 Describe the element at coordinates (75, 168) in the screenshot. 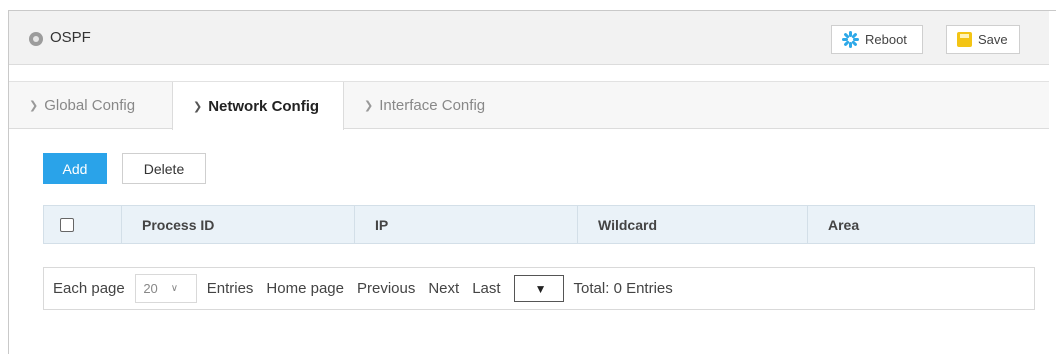

I see `add-button: Add` at that location.